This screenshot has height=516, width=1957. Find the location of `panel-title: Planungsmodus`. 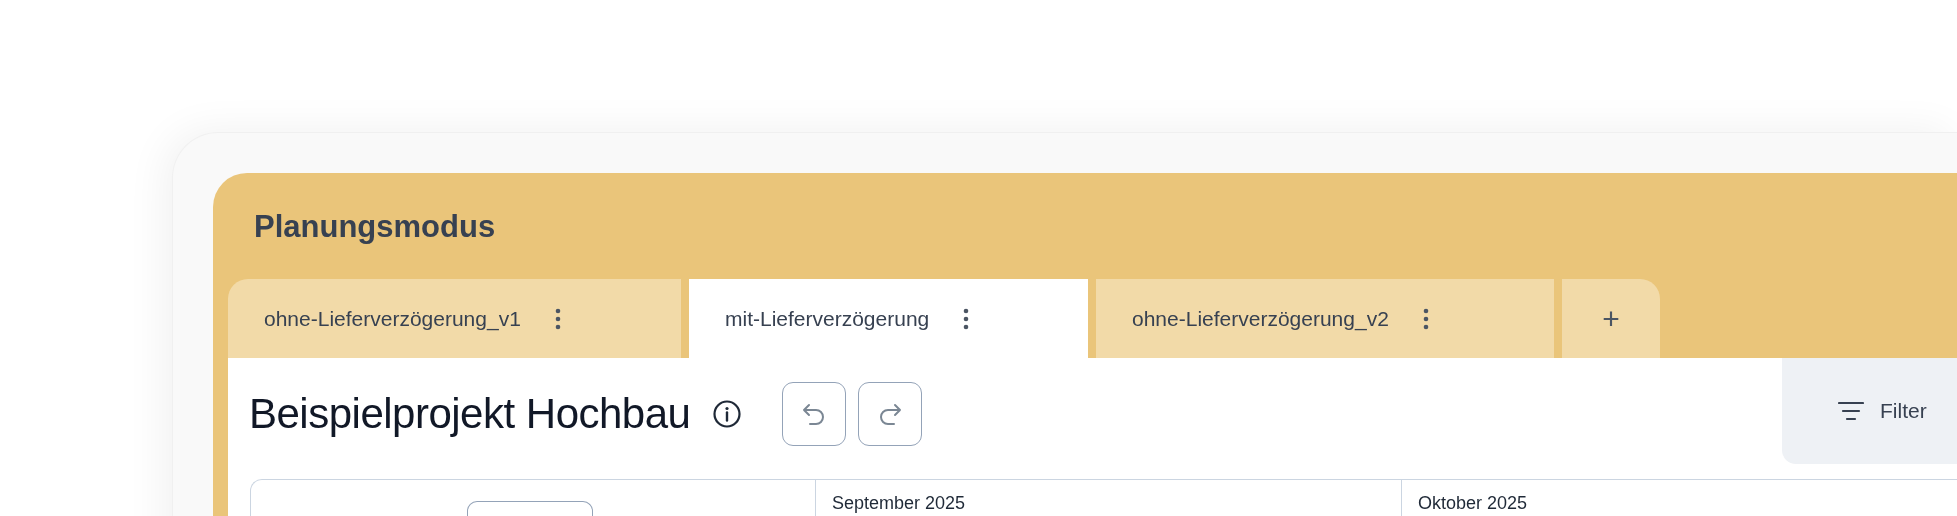

panel-title: Planungsmodus is located at coordinates (375, 227).